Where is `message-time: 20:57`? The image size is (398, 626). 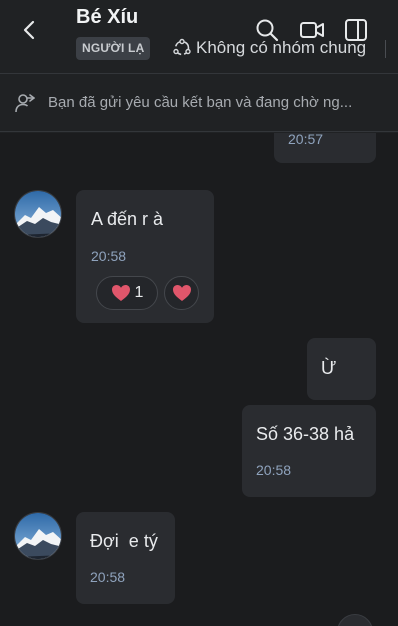
message-time: 20:57 is located at coordinates (306, 140).